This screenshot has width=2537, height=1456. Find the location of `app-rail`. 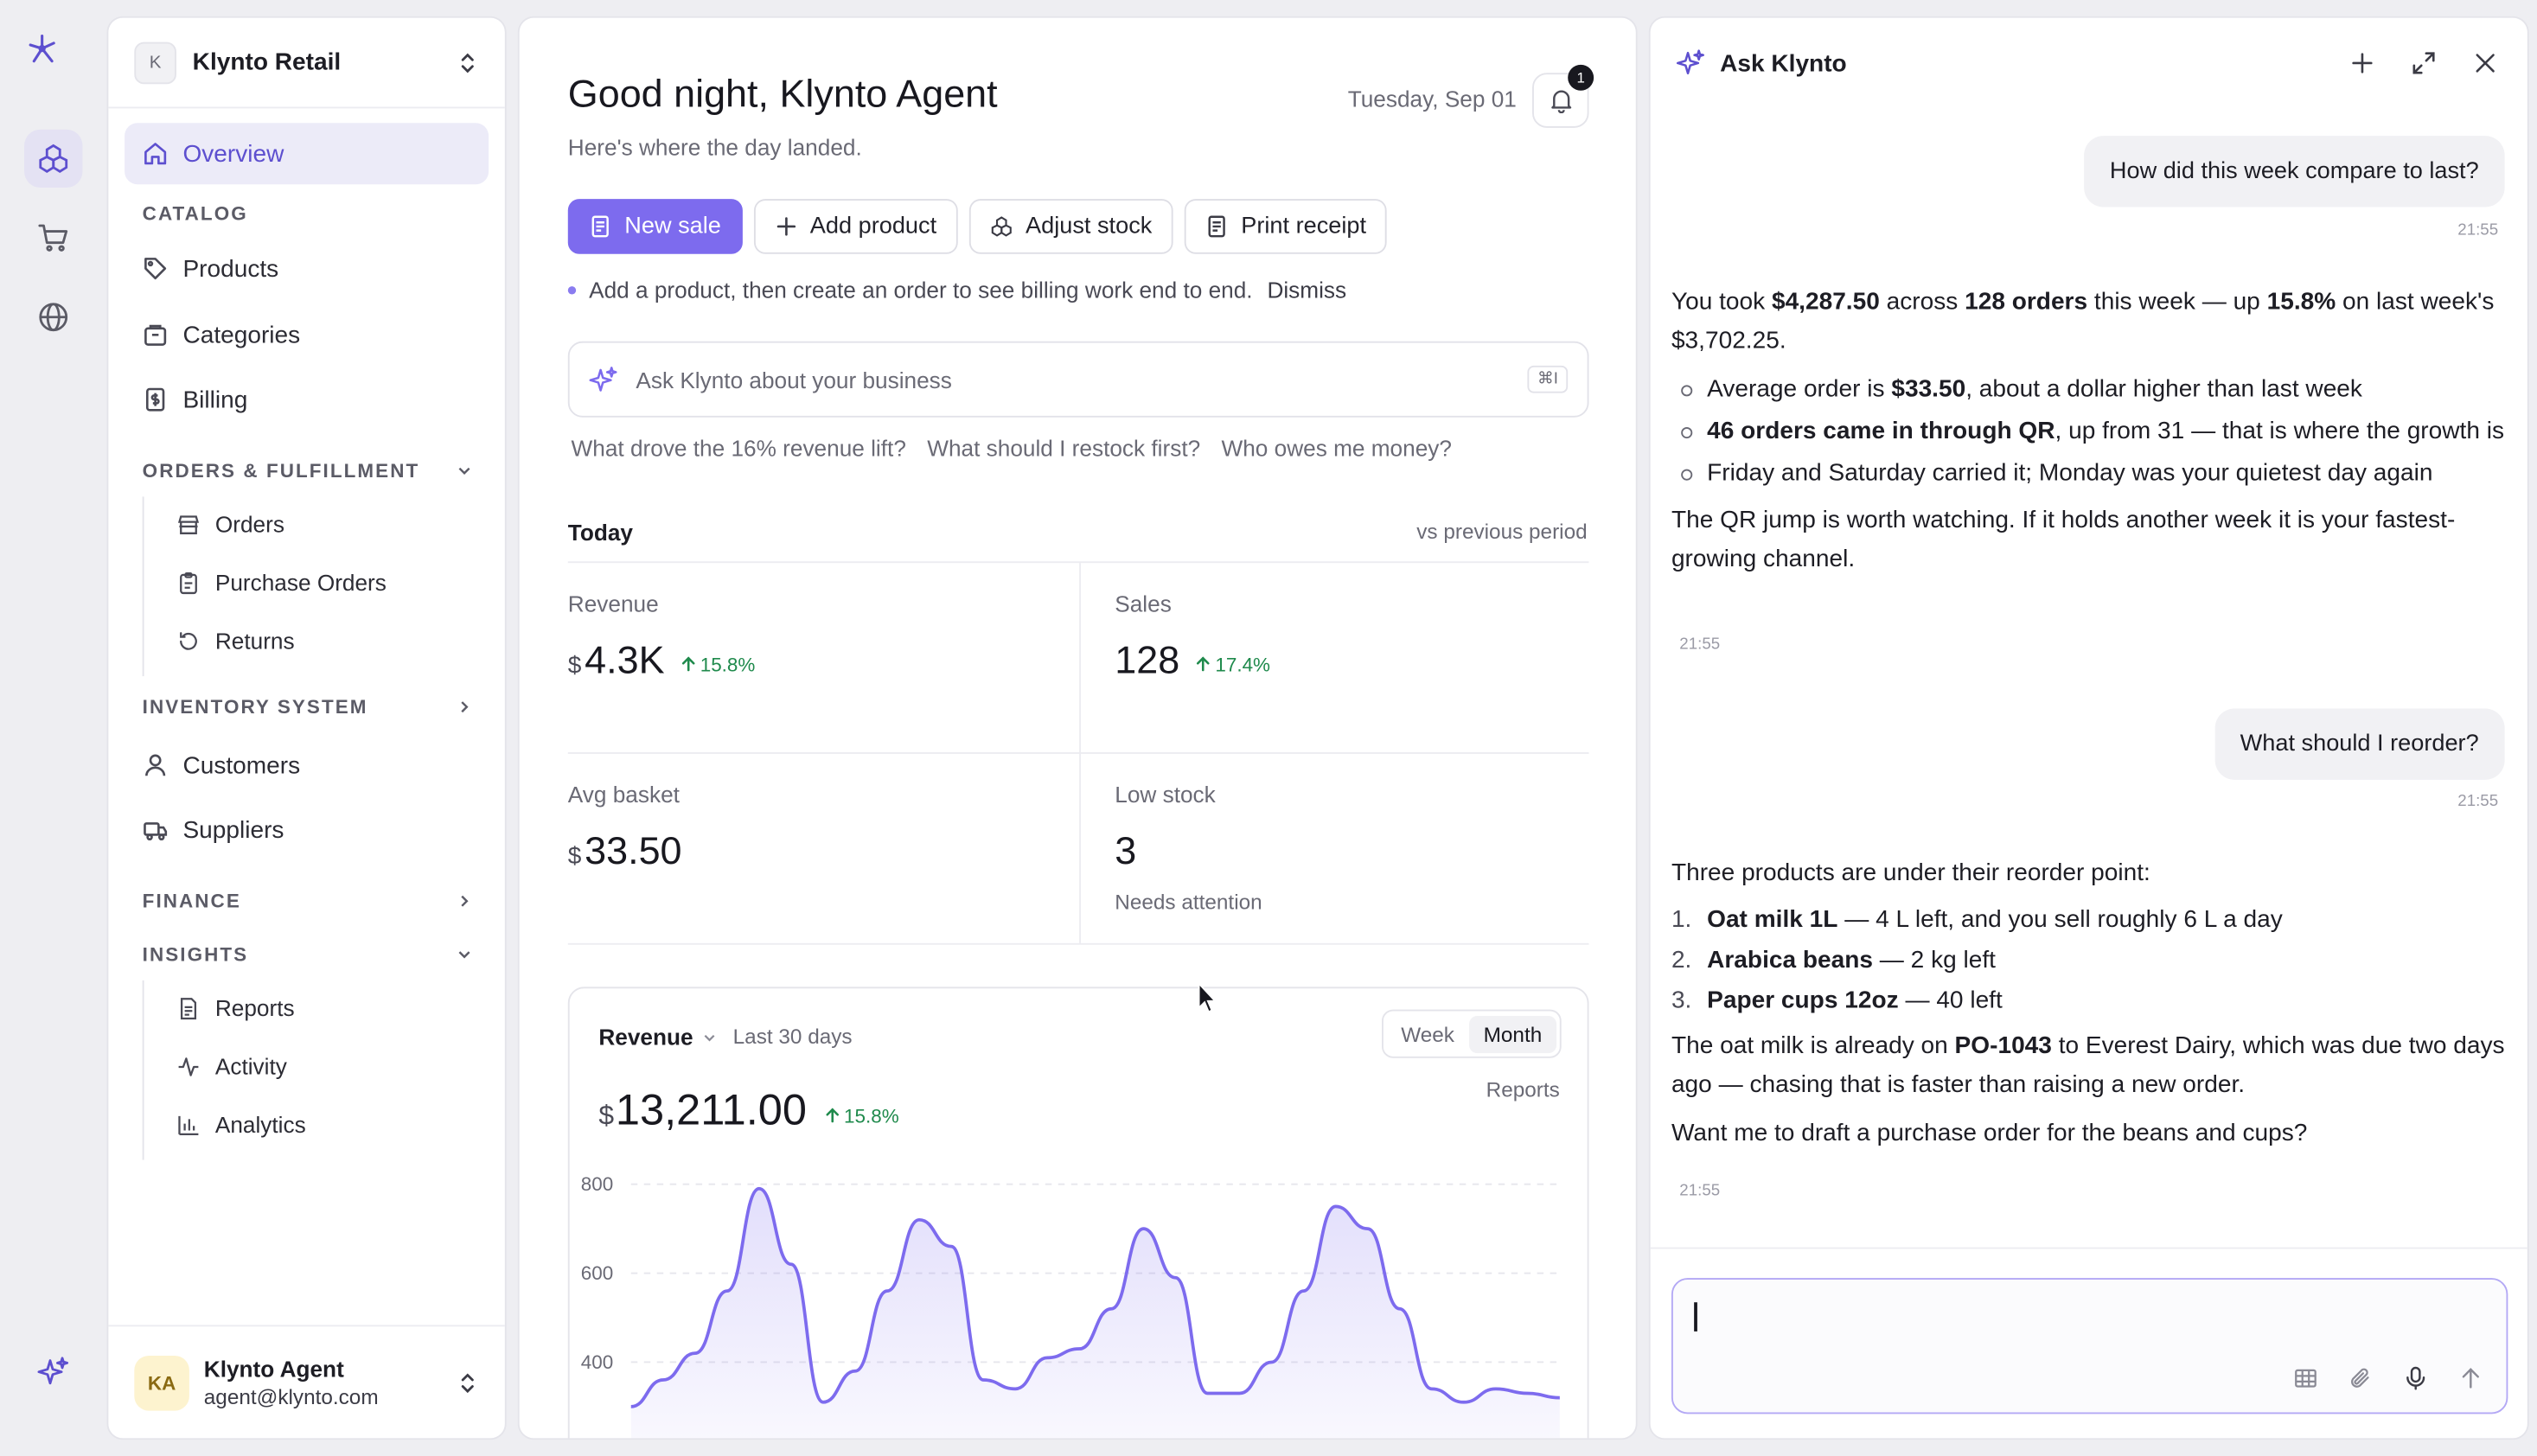

app-rail is located at coordinates (53, 728).